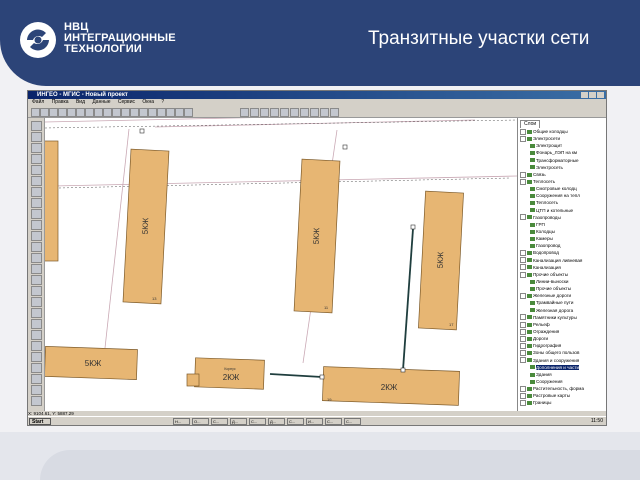 This screenshot has height=480, width=640. What do you see at coordinates (561, 367) in the screenshot?
I see `layer-item: Дополнения и части` at bounding box center [561, 367].